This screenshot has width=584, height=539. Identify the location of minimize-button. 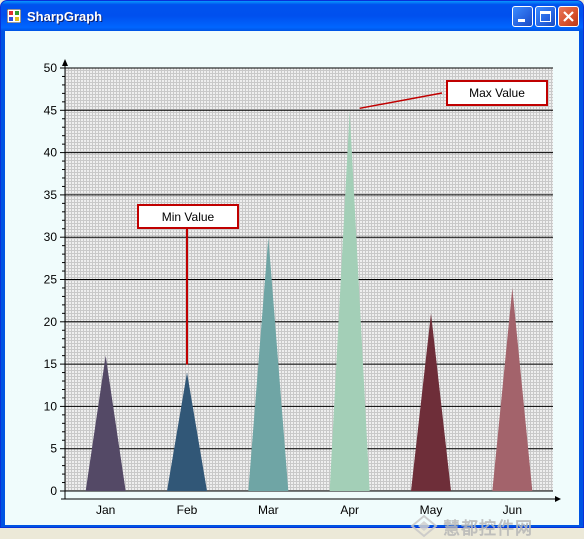
(522, 16).